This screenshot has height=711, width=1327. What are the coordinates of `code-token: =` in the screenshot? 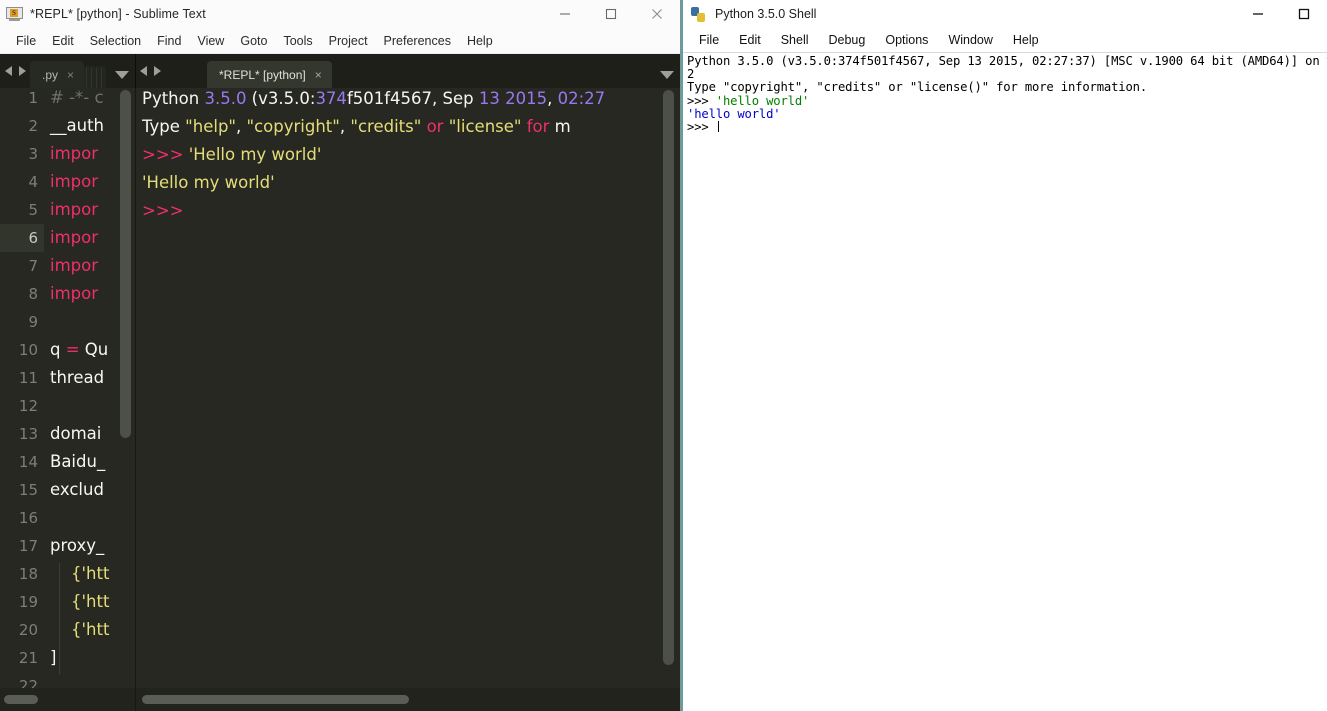 It's located at (72, 349).